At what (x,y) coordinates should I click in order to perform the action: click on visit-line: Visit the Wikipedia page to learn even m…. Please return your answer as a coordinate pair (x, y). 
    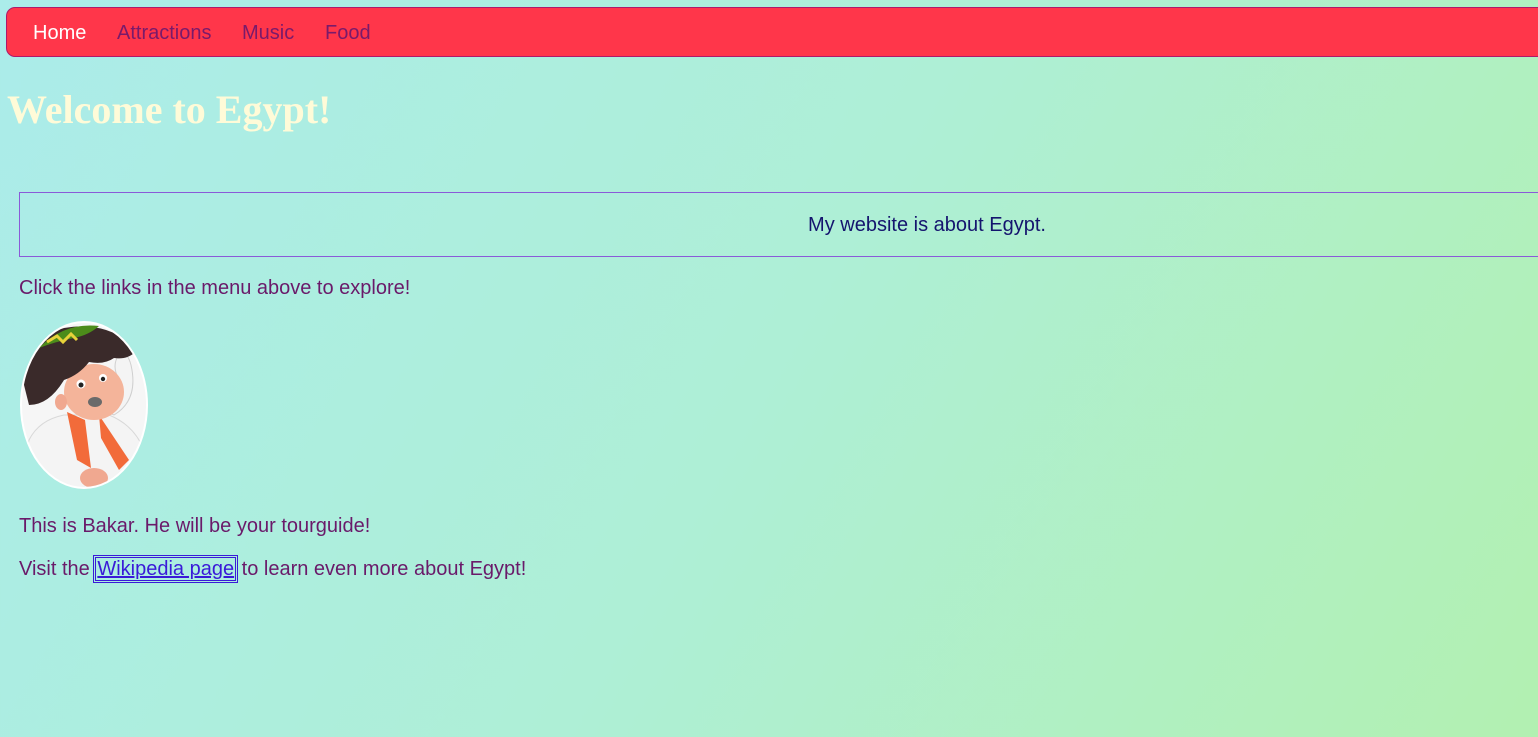
    Looking at the image, I should click on (273, 569).